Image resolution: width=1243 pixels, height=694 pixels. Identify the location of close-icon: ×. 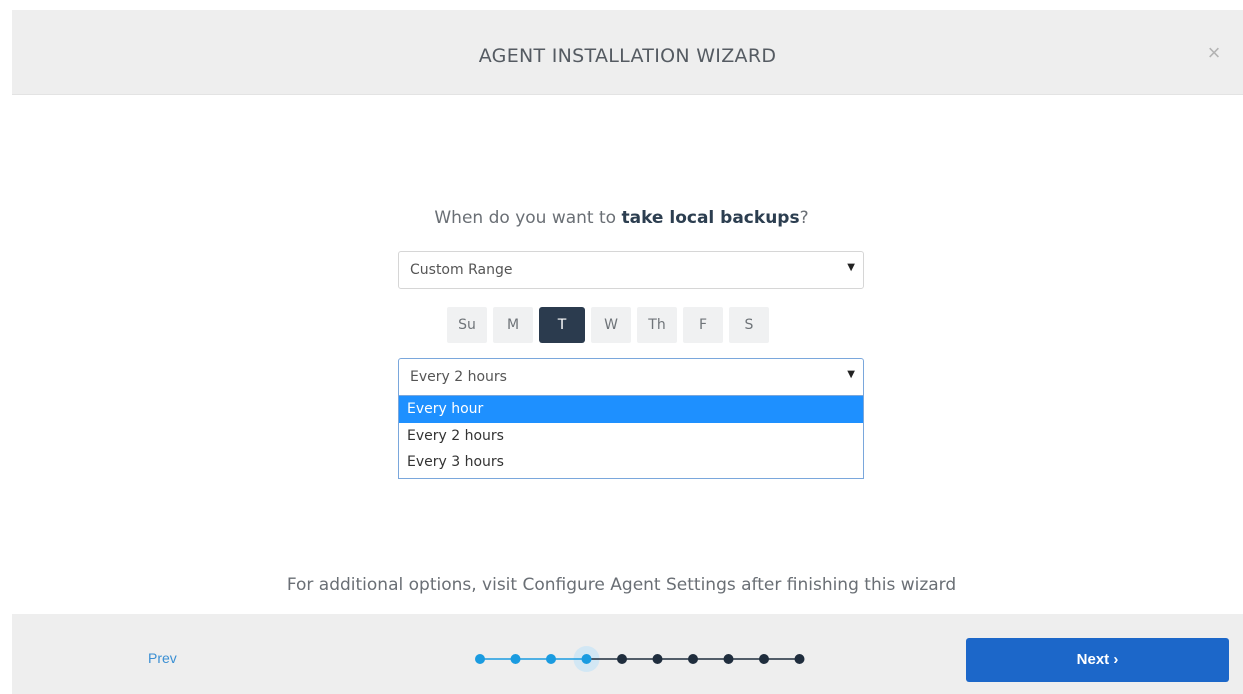
(1214, 53).